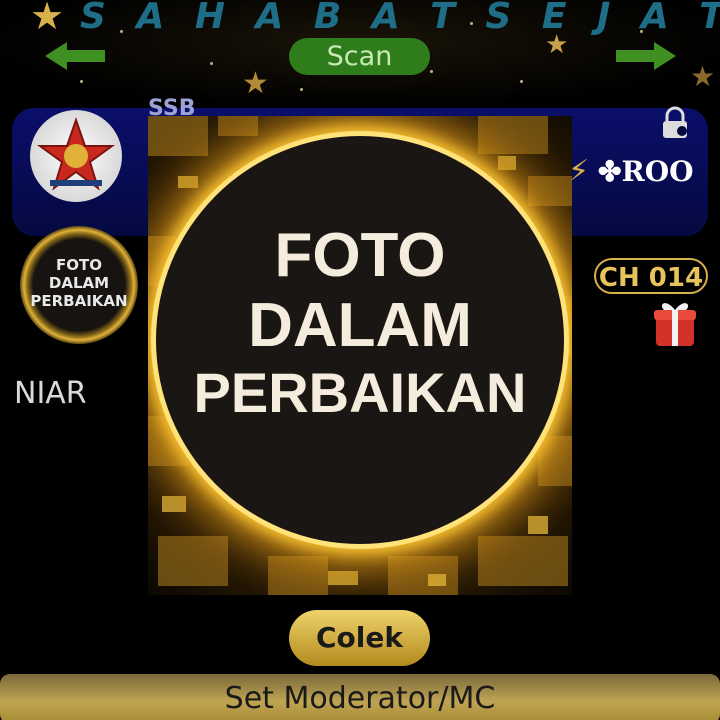 Image resolution: width=720 pixels, height=720 pixels. Describe the element at coordinates (360, 325) in the screenshot. I see `photo-text-line2: DALAM` at that location.